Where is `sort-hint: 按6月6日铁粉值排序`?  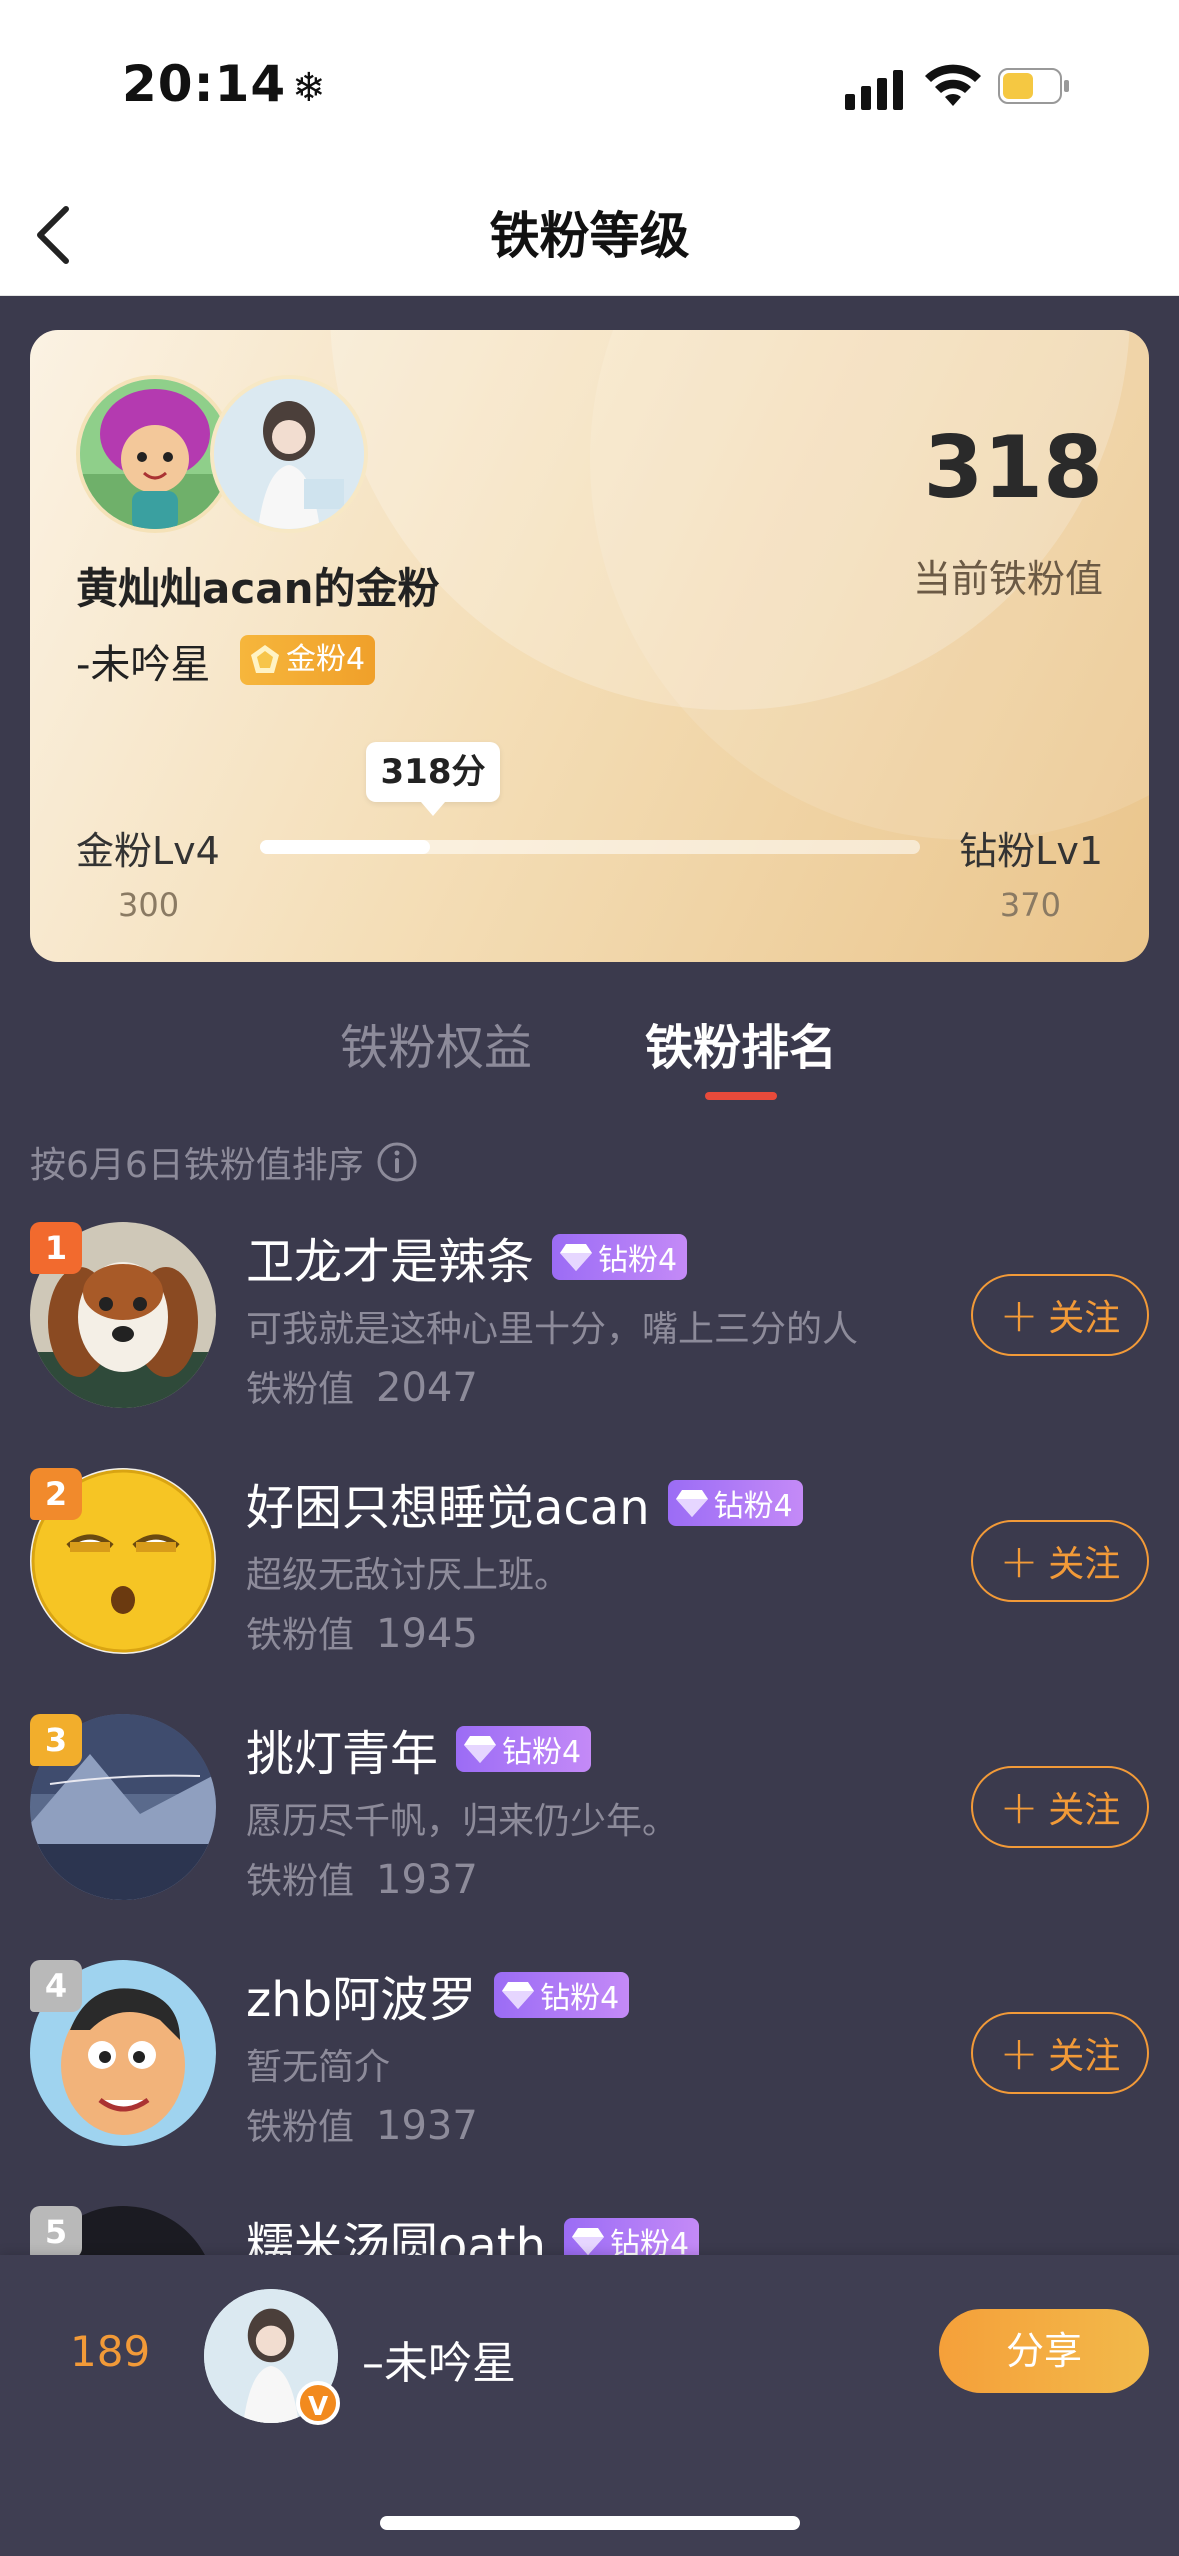
sort-hint: 按6月6日铁粉值排序 is located at coordinates (197, 1165).